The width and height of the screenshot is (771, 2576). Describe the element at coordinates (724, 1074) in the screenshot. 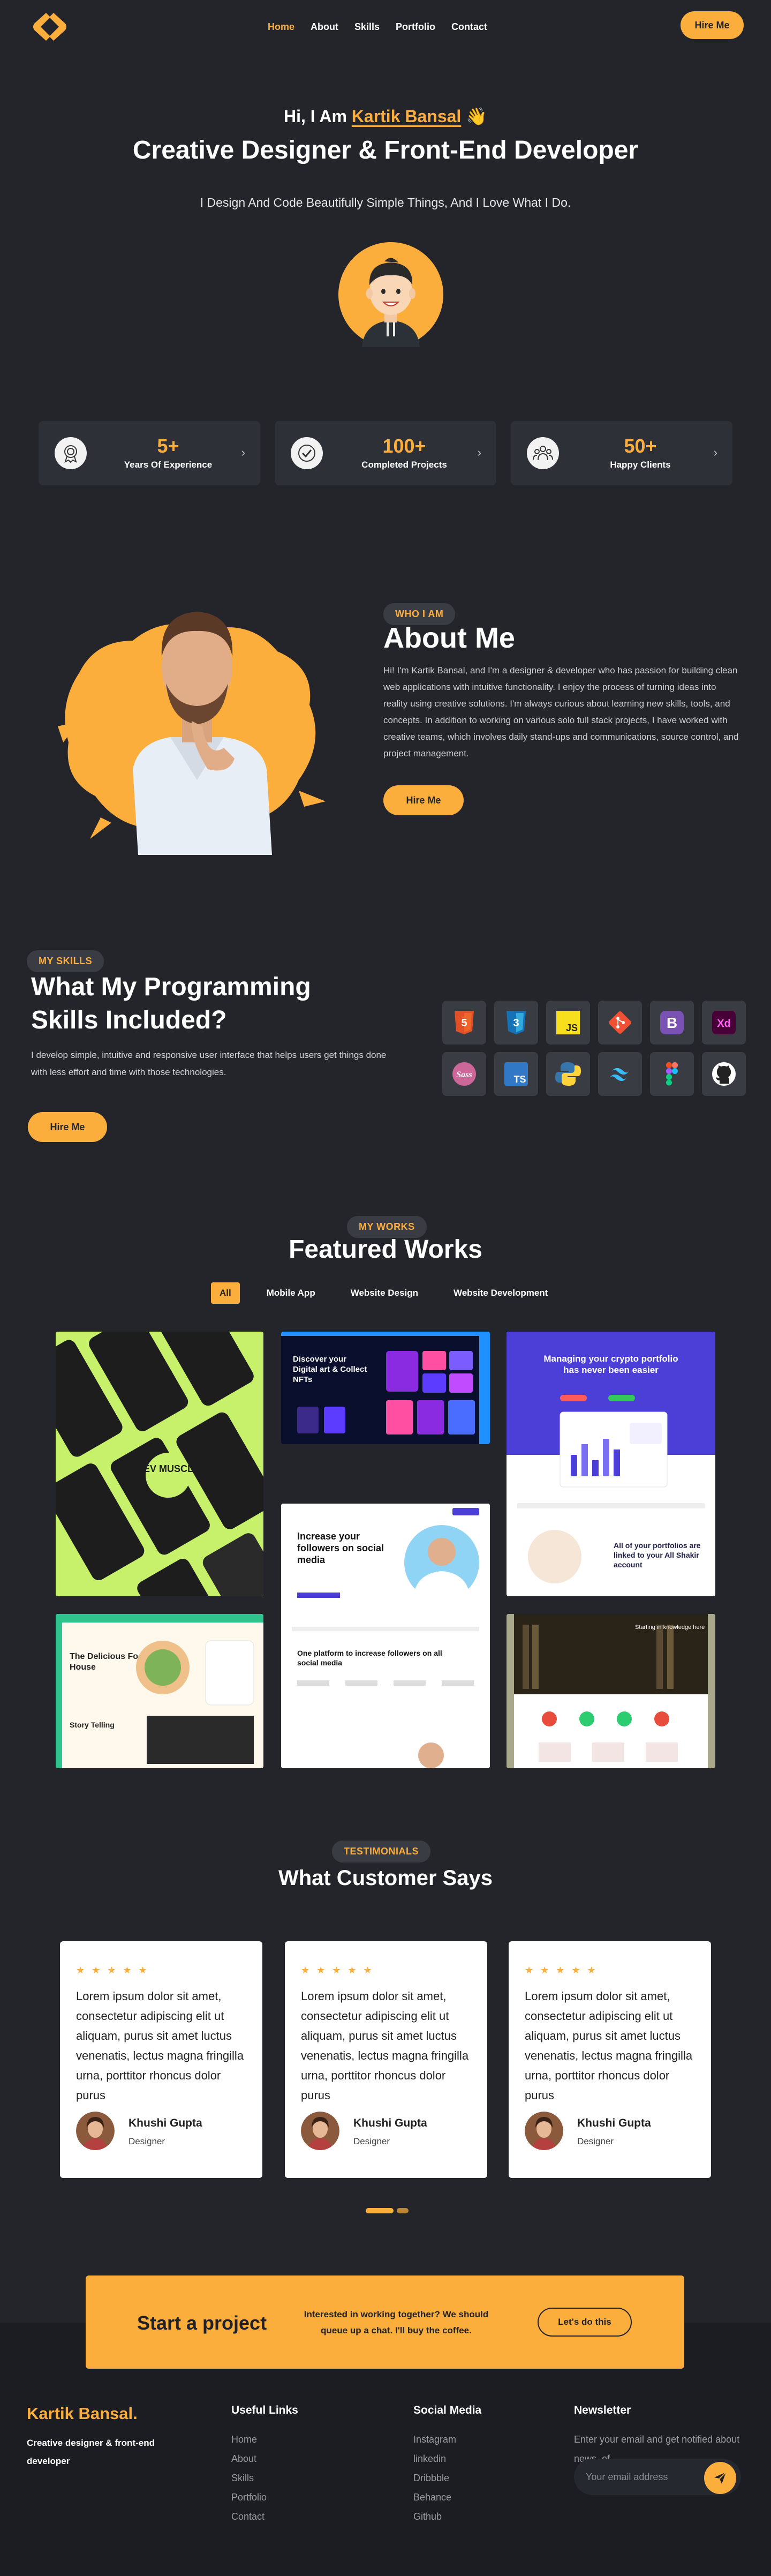

I see `github-icon` at that location.